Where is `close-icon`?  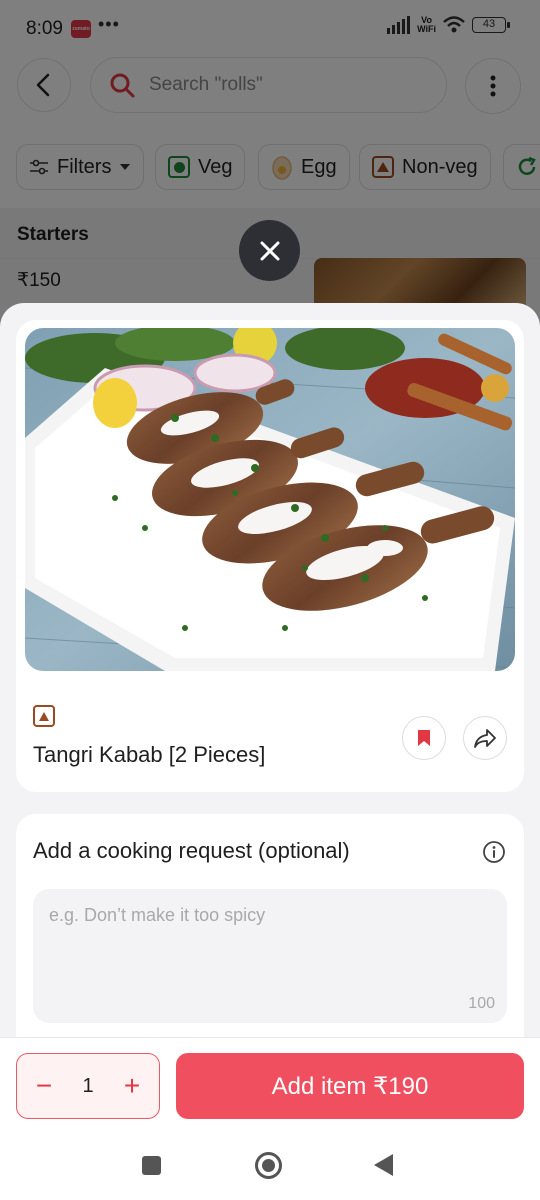 close-icon is located at coordinates (269, 250).